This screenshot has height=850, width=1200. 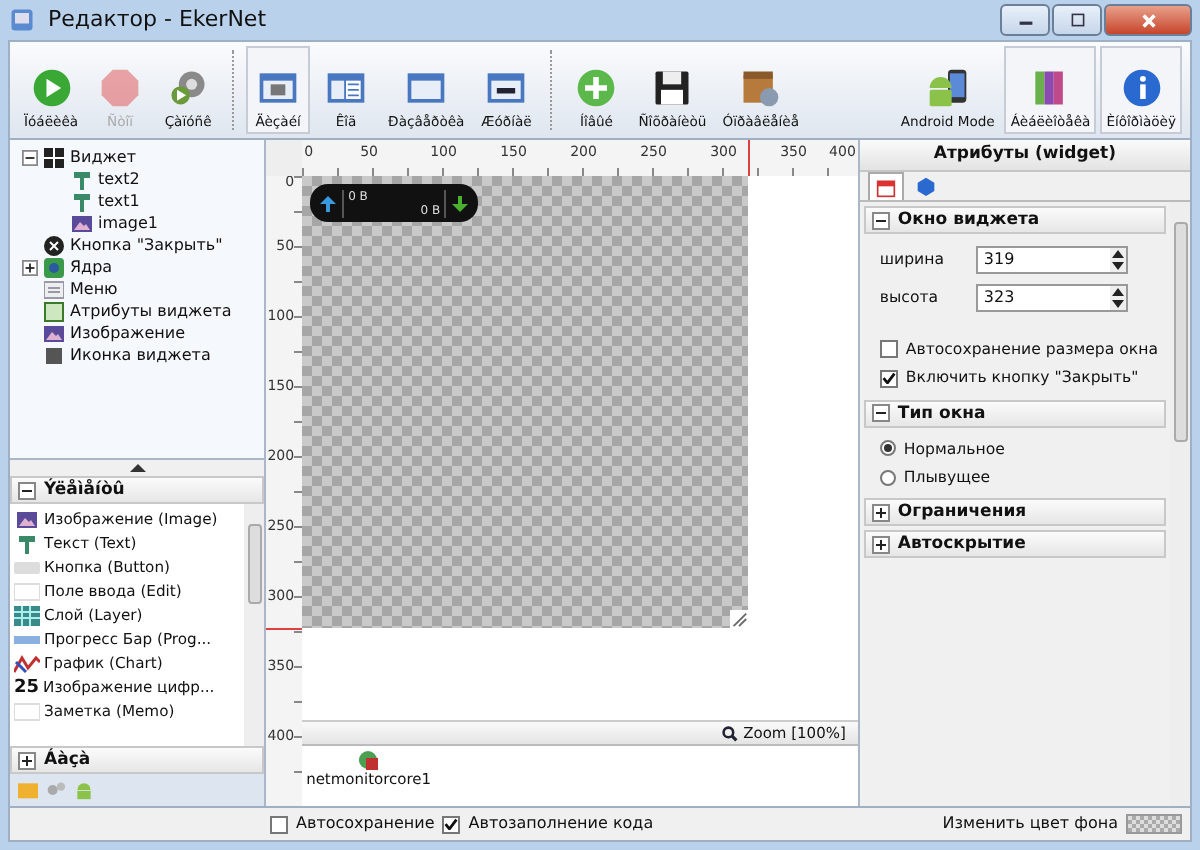 I want to click on section-header: Áàçà, so click(x=137, y=760).